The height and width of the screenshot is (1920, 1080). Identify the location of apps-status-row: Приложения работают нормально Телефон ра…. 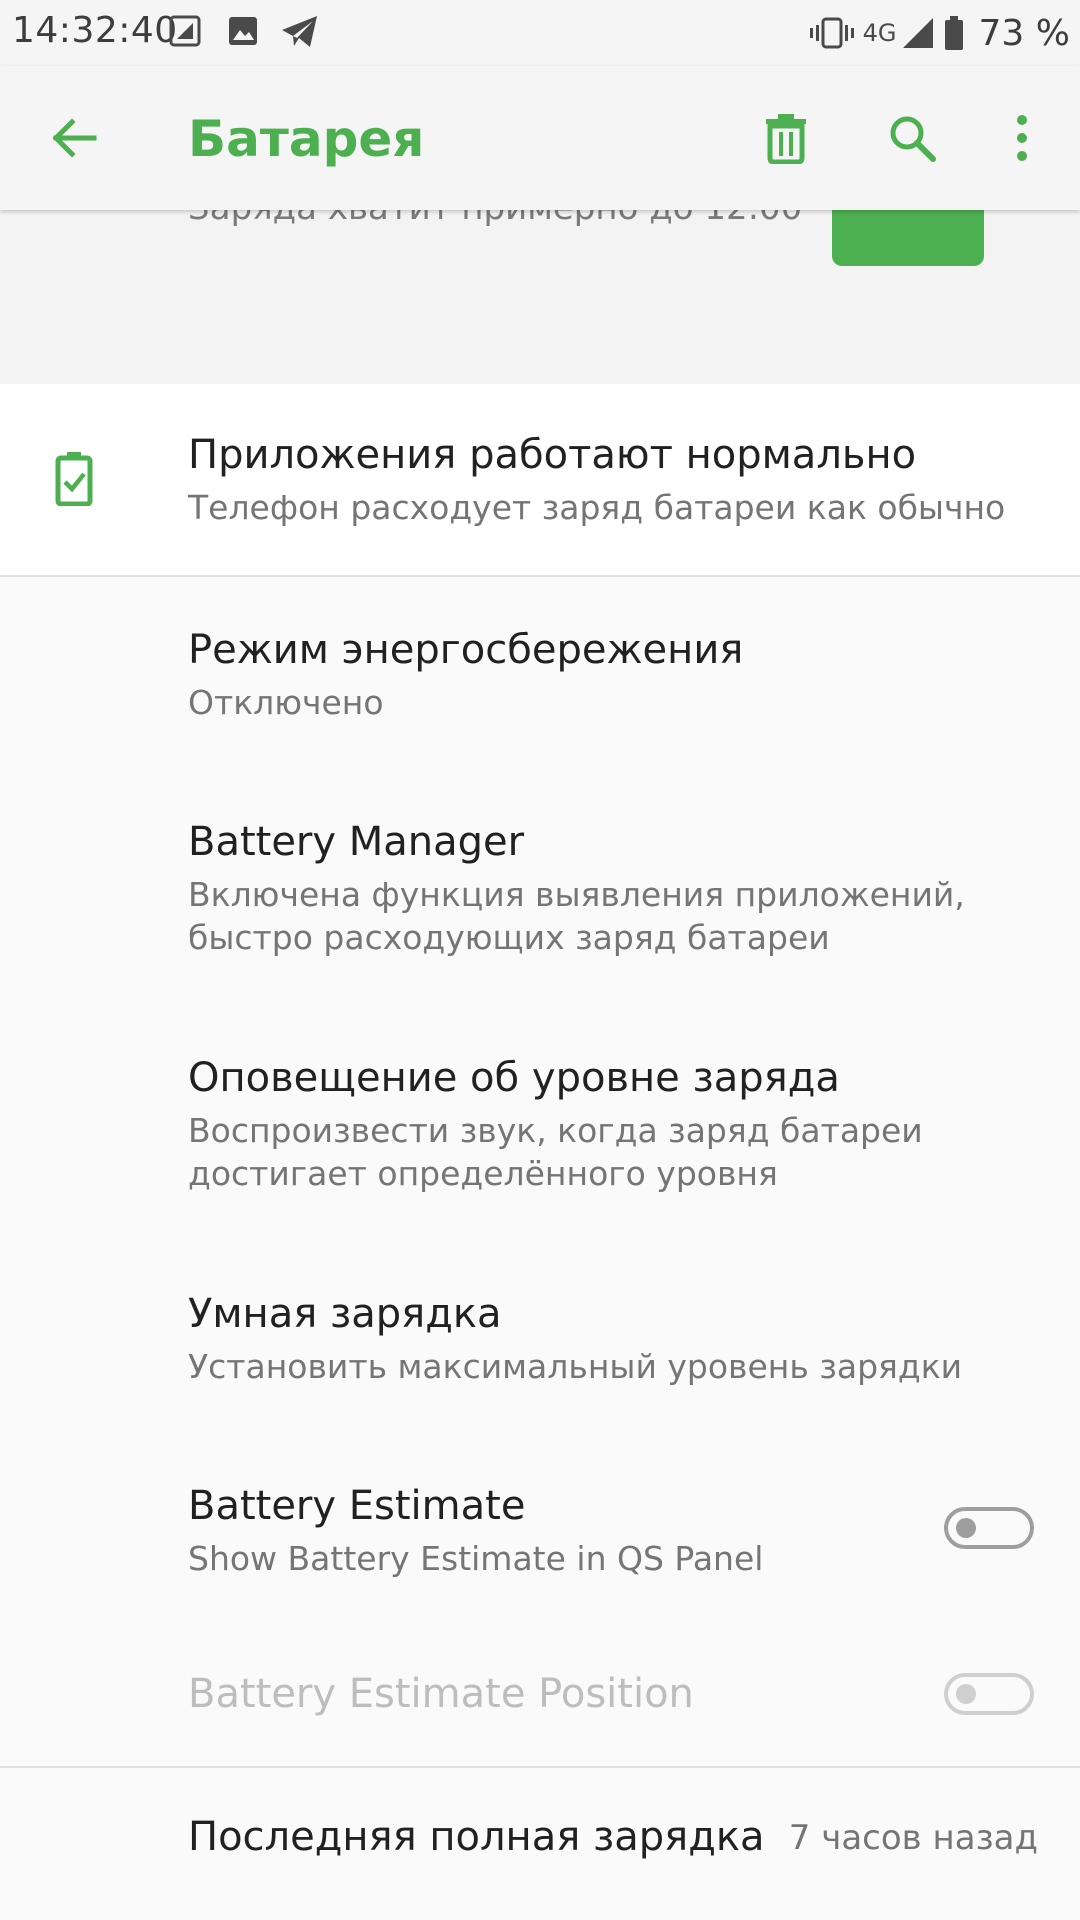
(540, 480).